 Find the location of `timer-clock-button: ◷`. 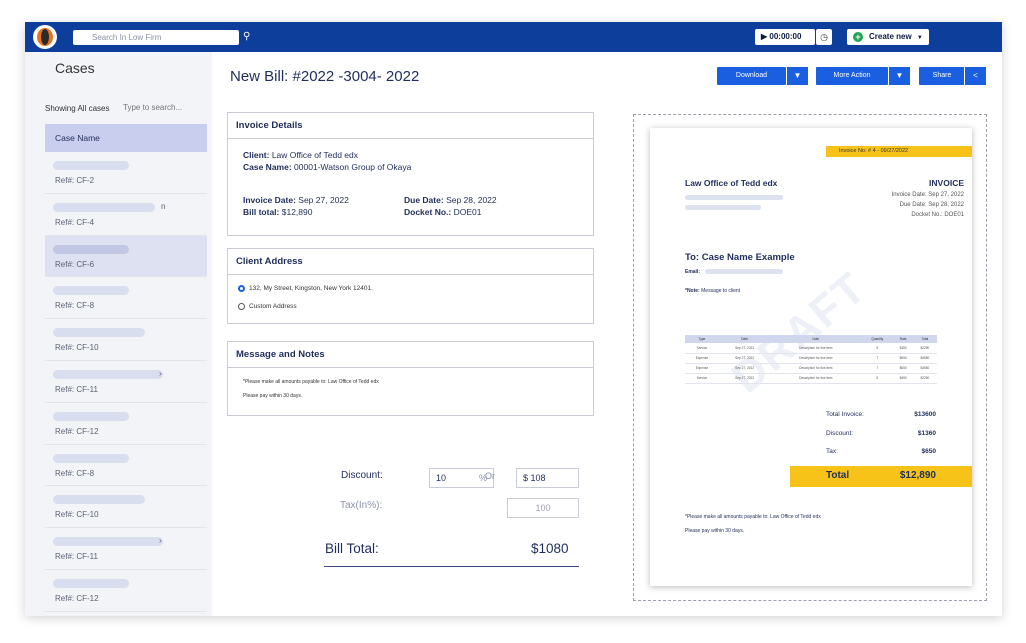

timer-clock-button: ◷ is located at coordinates (824, 37).